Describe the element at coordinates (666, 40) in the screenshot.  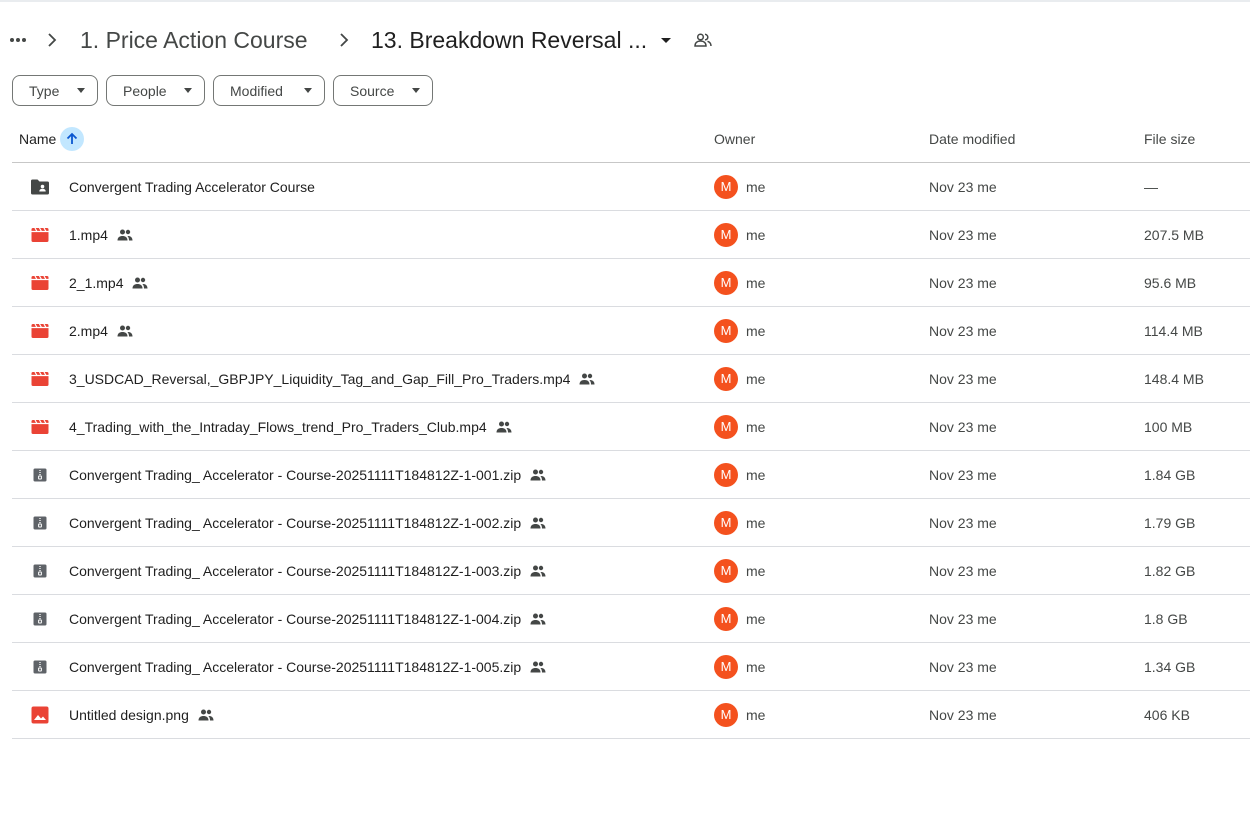
I see `dropdown-arrow-icon` at that location.